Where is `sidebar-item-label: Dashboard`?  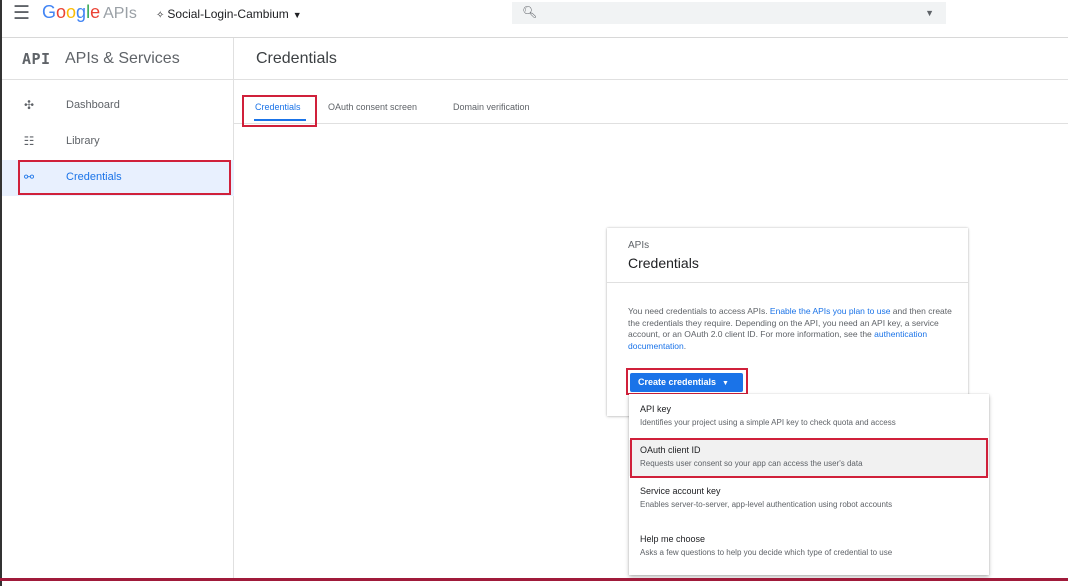 sidebar-item-label: Dashboard is located at coordinates (93, 105).